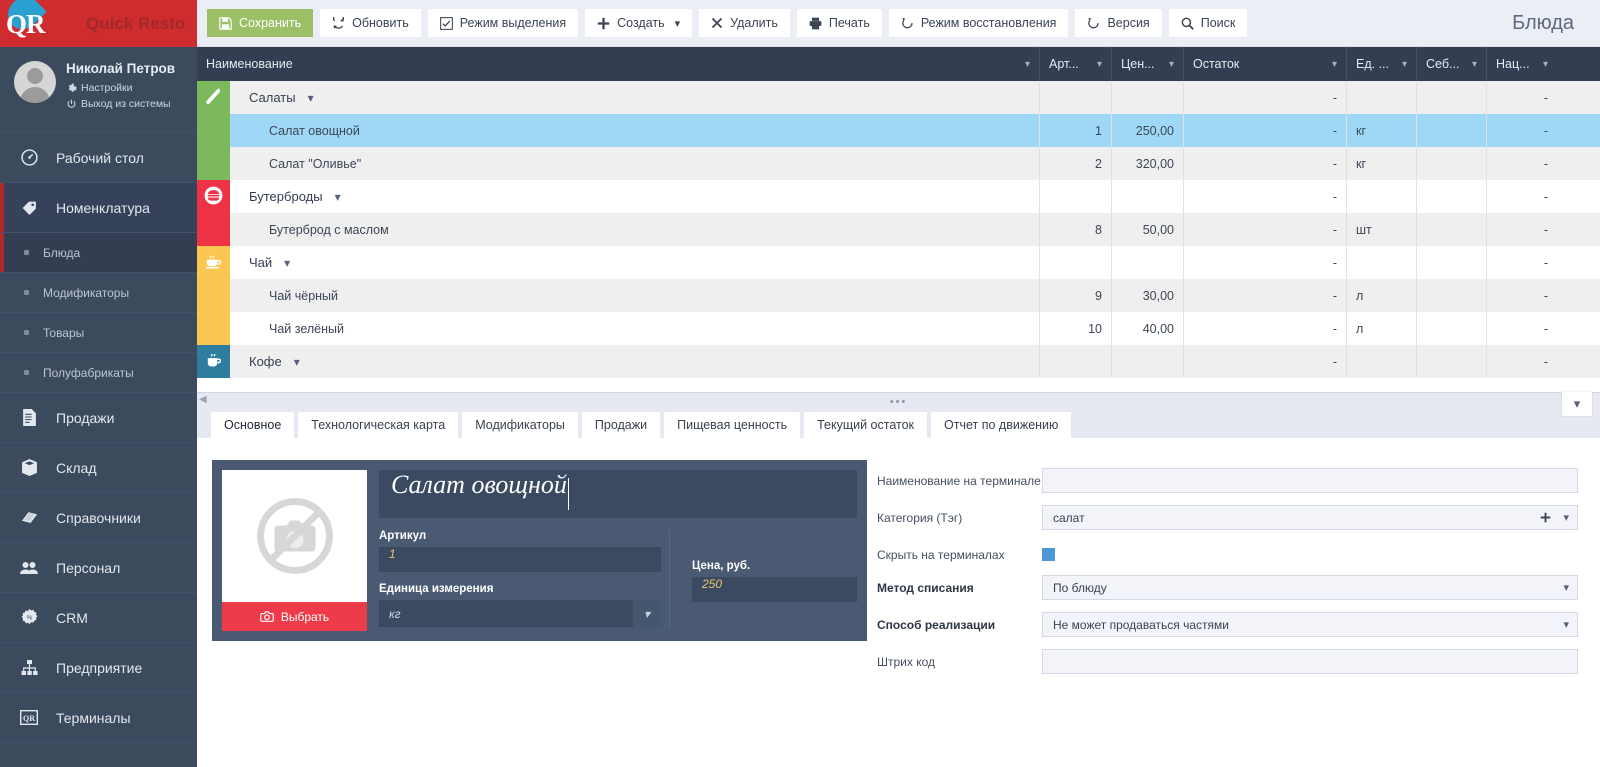 This screenshot has width=1600, height=767. I want to click on sidebar-item-personal: Персонал, so click(98, 568).